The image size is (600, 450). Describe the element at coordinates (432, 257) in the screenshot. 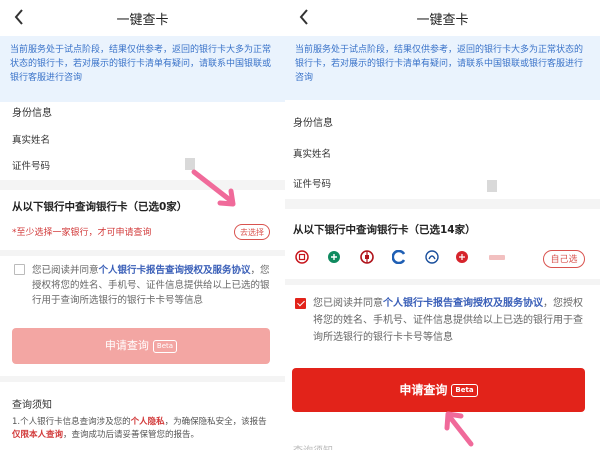

I see `bocom-logo-icon` at that location.